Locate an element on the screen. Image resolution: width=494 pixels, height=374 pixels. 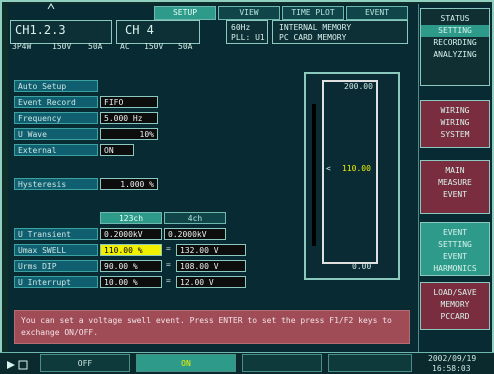
ch4-range-3: 50A is located at coordinates (185, 46).